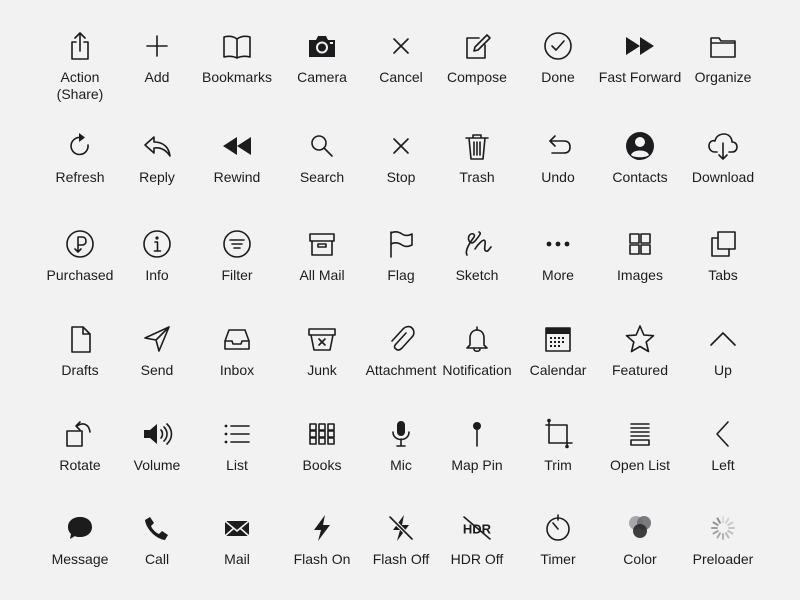 The height and width of the screenshot is (600, 800). What do you see at coordinates (322, 146) in the screenshot?
I see `search-icon` at bounding box center [322, 146].